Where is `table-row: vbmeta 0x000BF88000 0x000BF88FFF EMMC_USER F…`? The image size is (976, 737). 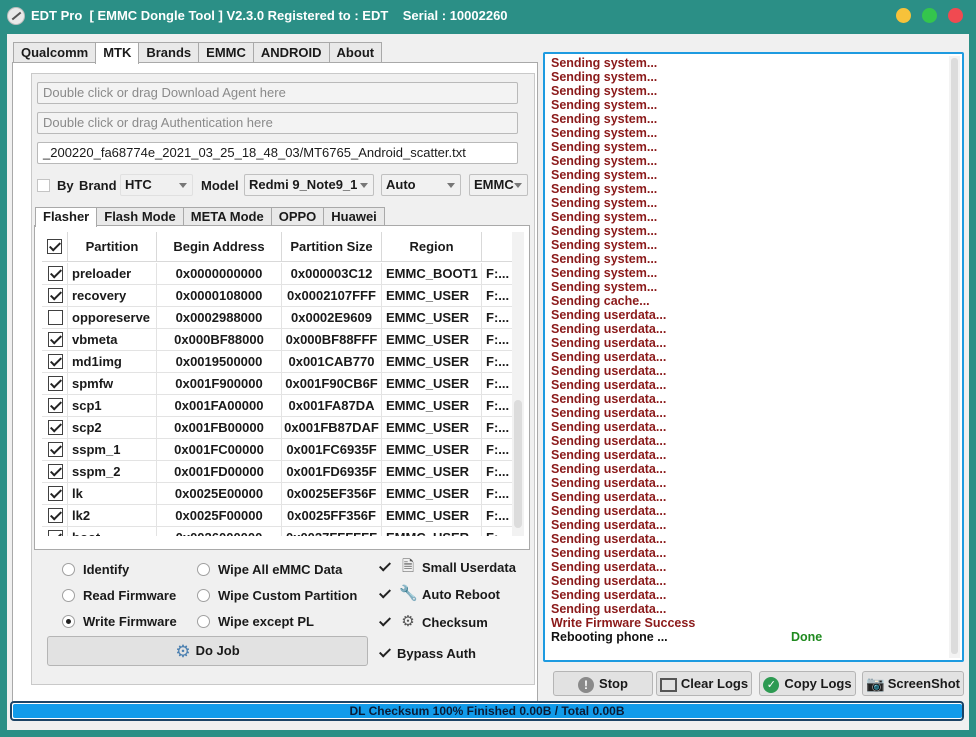
table-row: vbmeta 0x000BF88000 0x000BF88FFF EMMC_USER F… is located at coordinates (277, 340).